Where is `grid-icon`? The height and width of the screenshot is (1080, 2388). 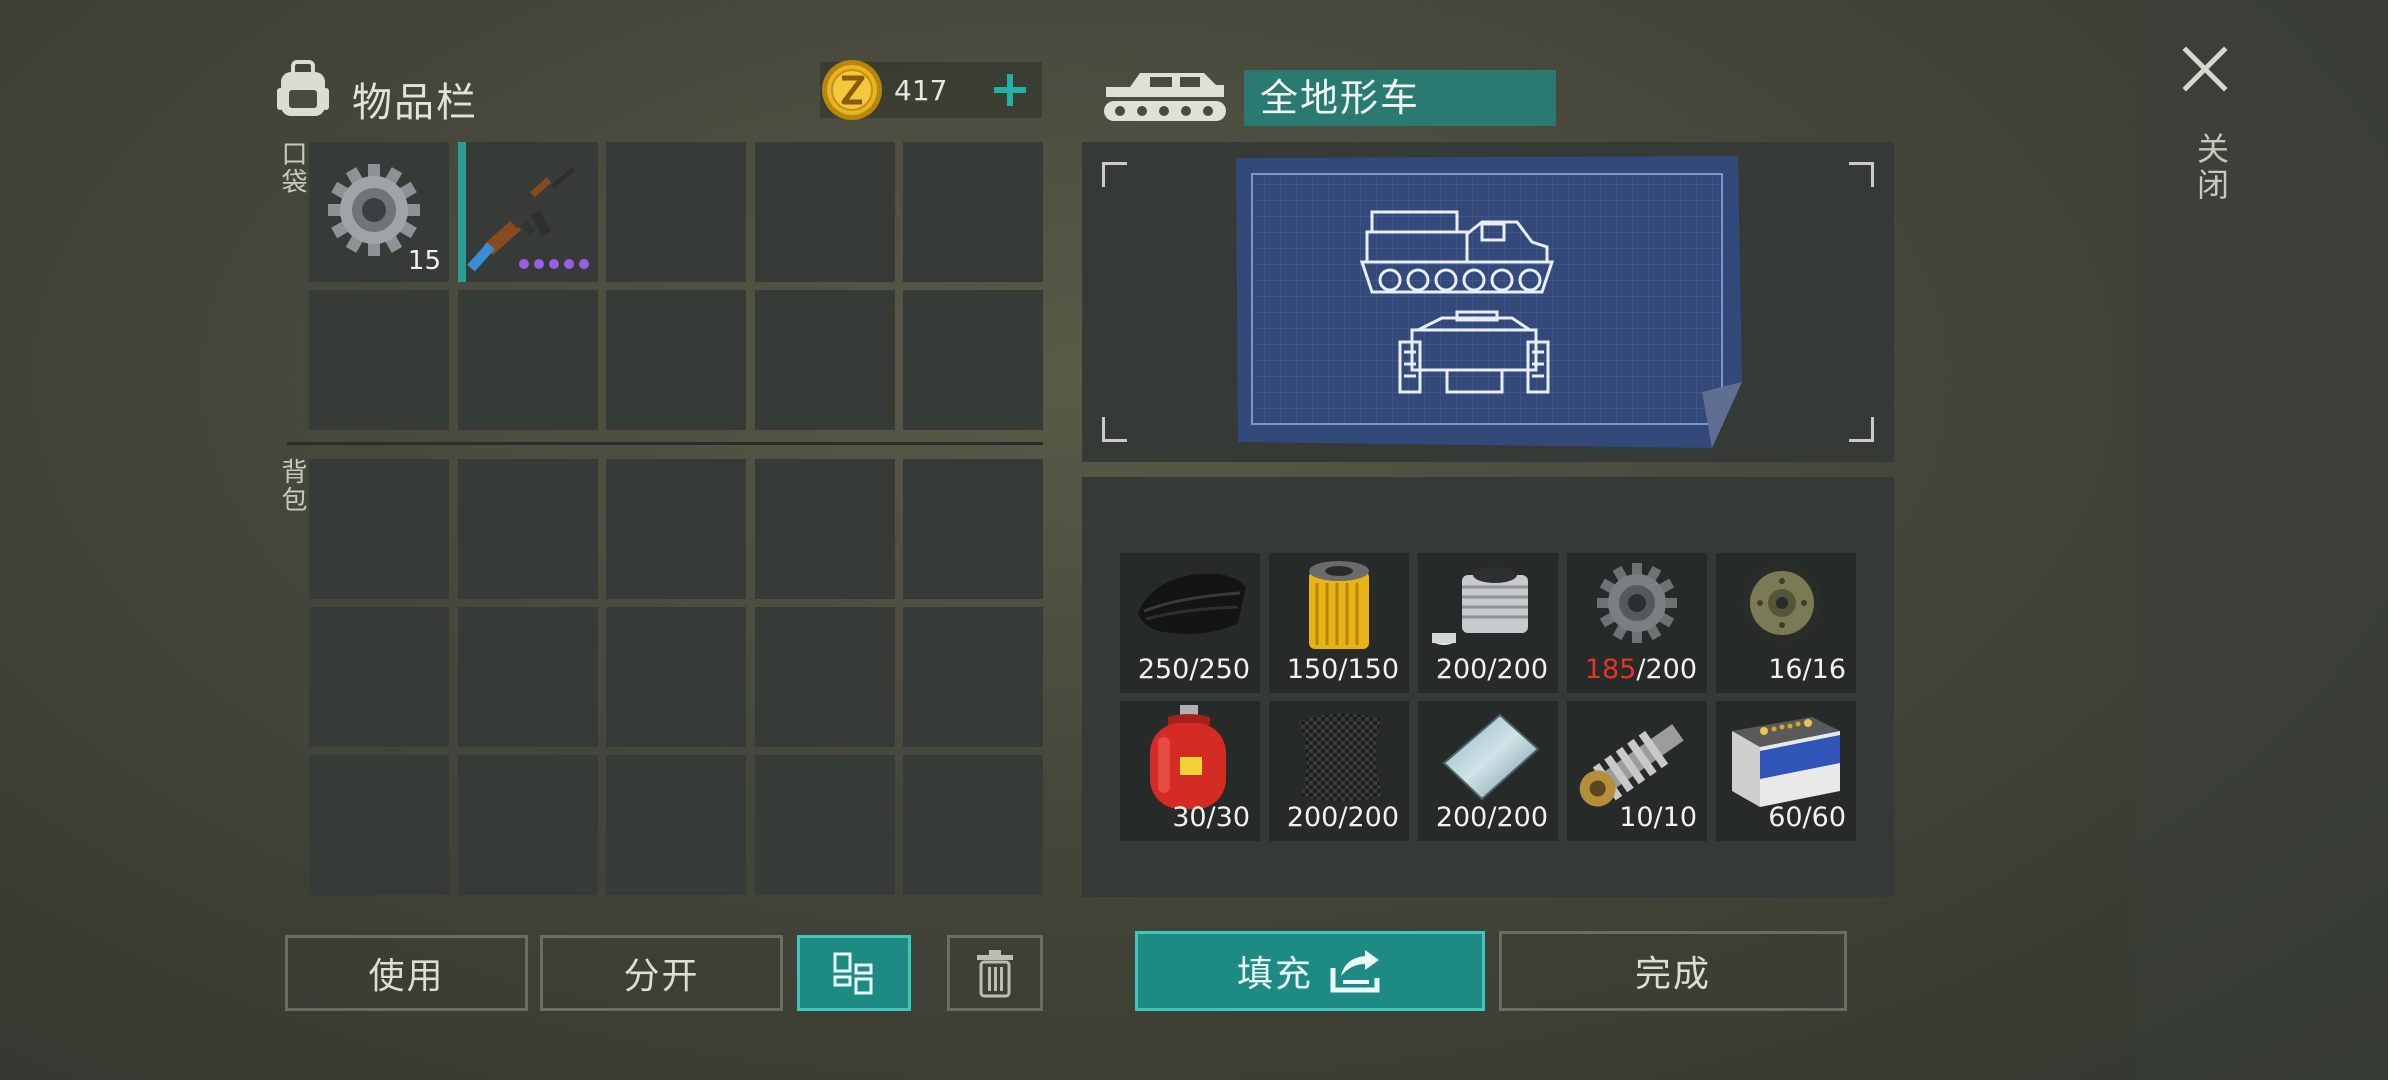
grid-icon is located at coordinates (853, 973).